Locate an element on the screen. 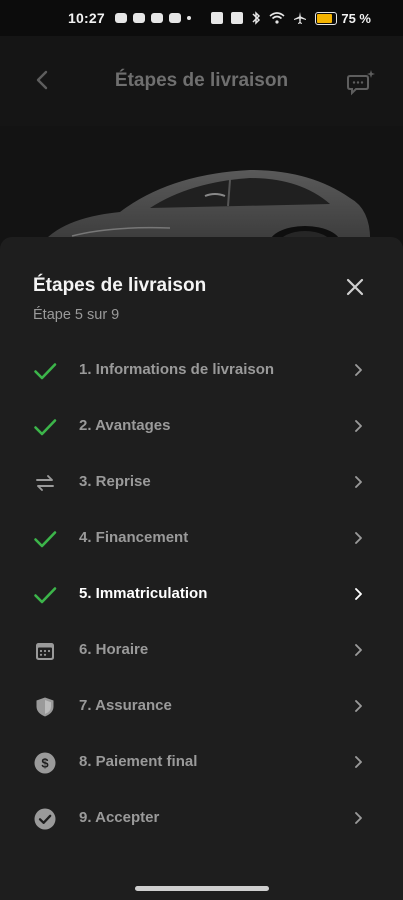  step-row: 5. Immatriculation is located at coordinates (201, 594).